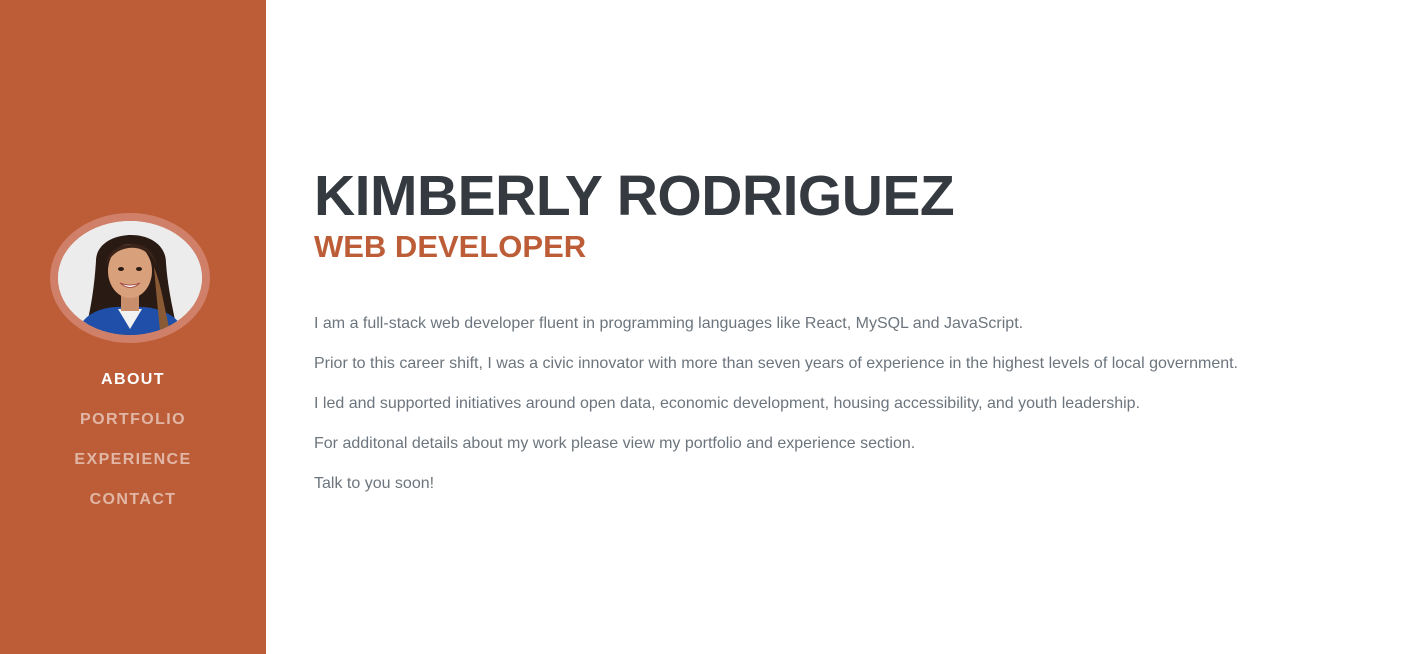  What do you see at coordinates (634, 196) in the screenshot?
I see `profile-name: KIMBERLY RODRIGUEZ` at bounding box center [634, 196].